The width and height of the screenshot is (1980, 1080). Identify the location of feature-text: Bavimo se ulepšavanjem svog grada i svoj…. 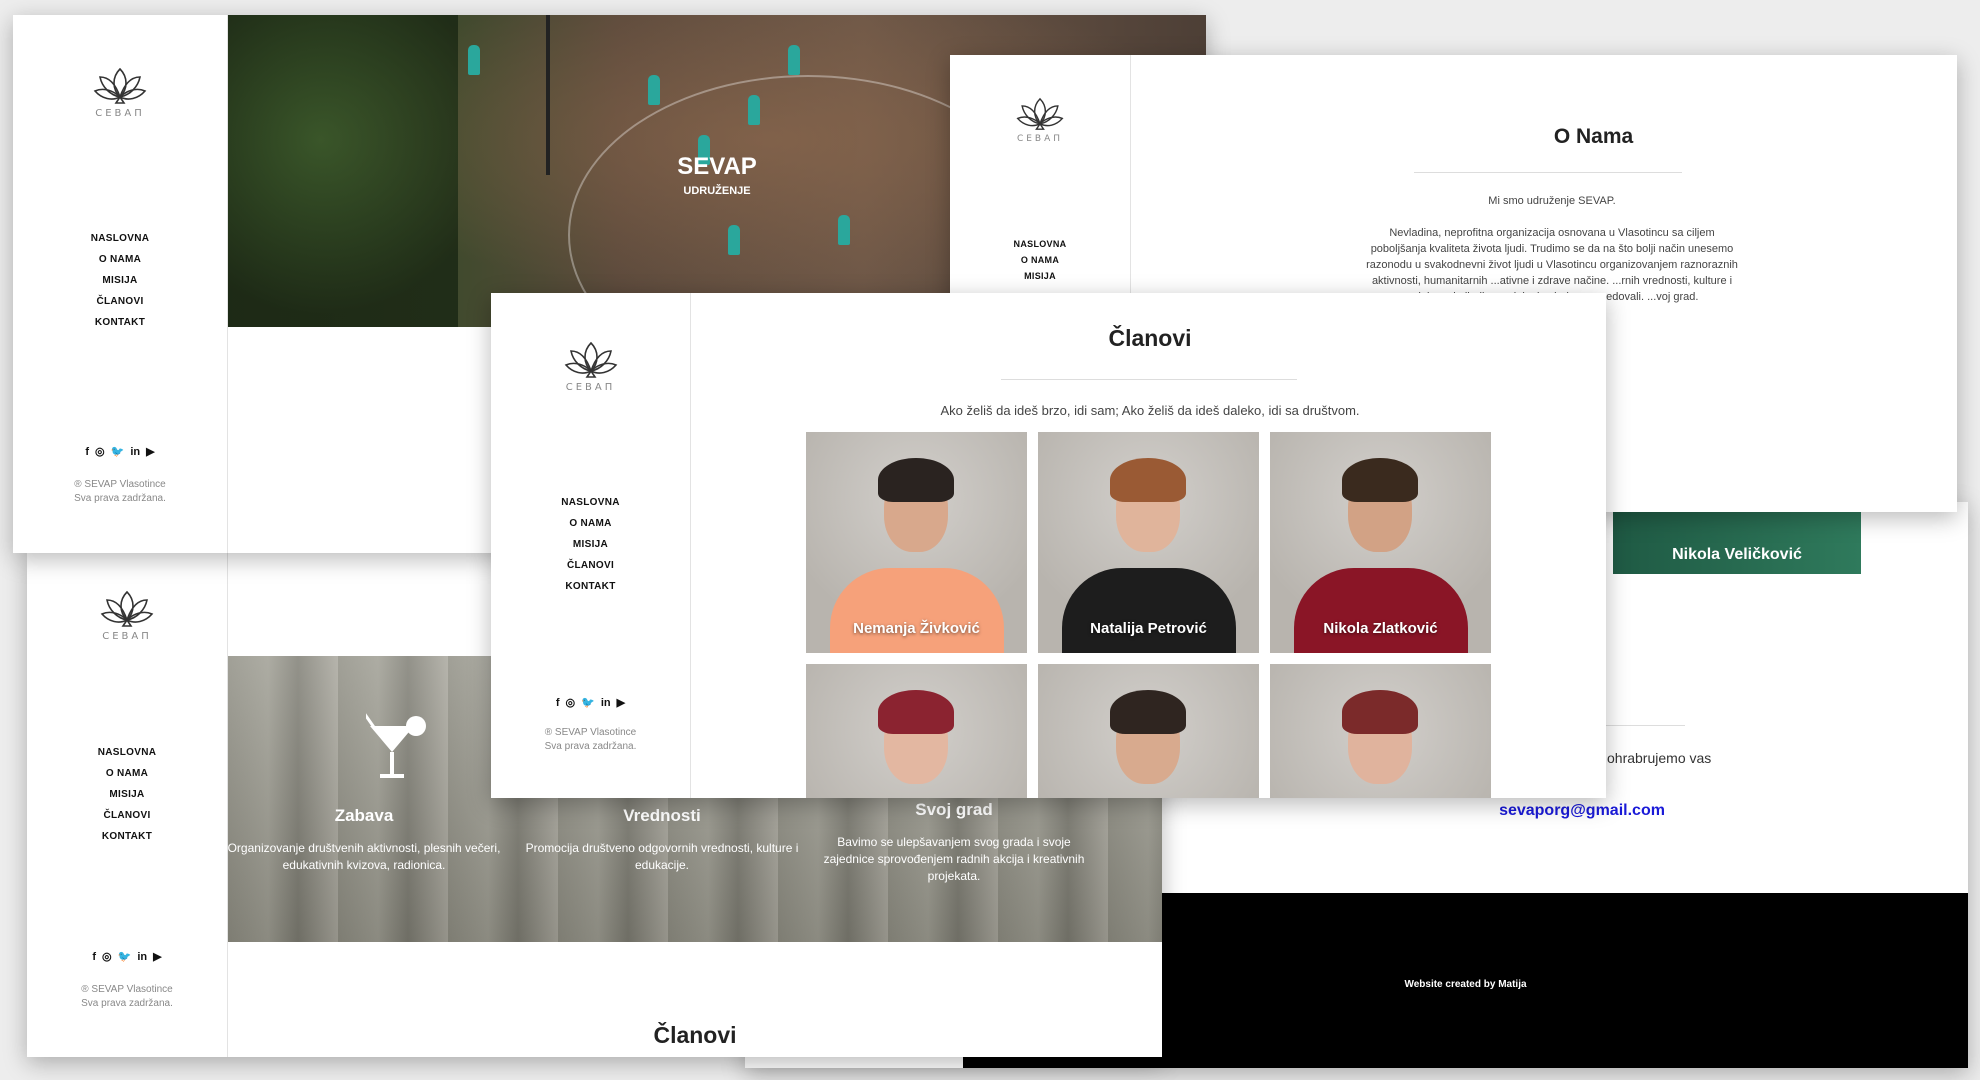
(954, 859).